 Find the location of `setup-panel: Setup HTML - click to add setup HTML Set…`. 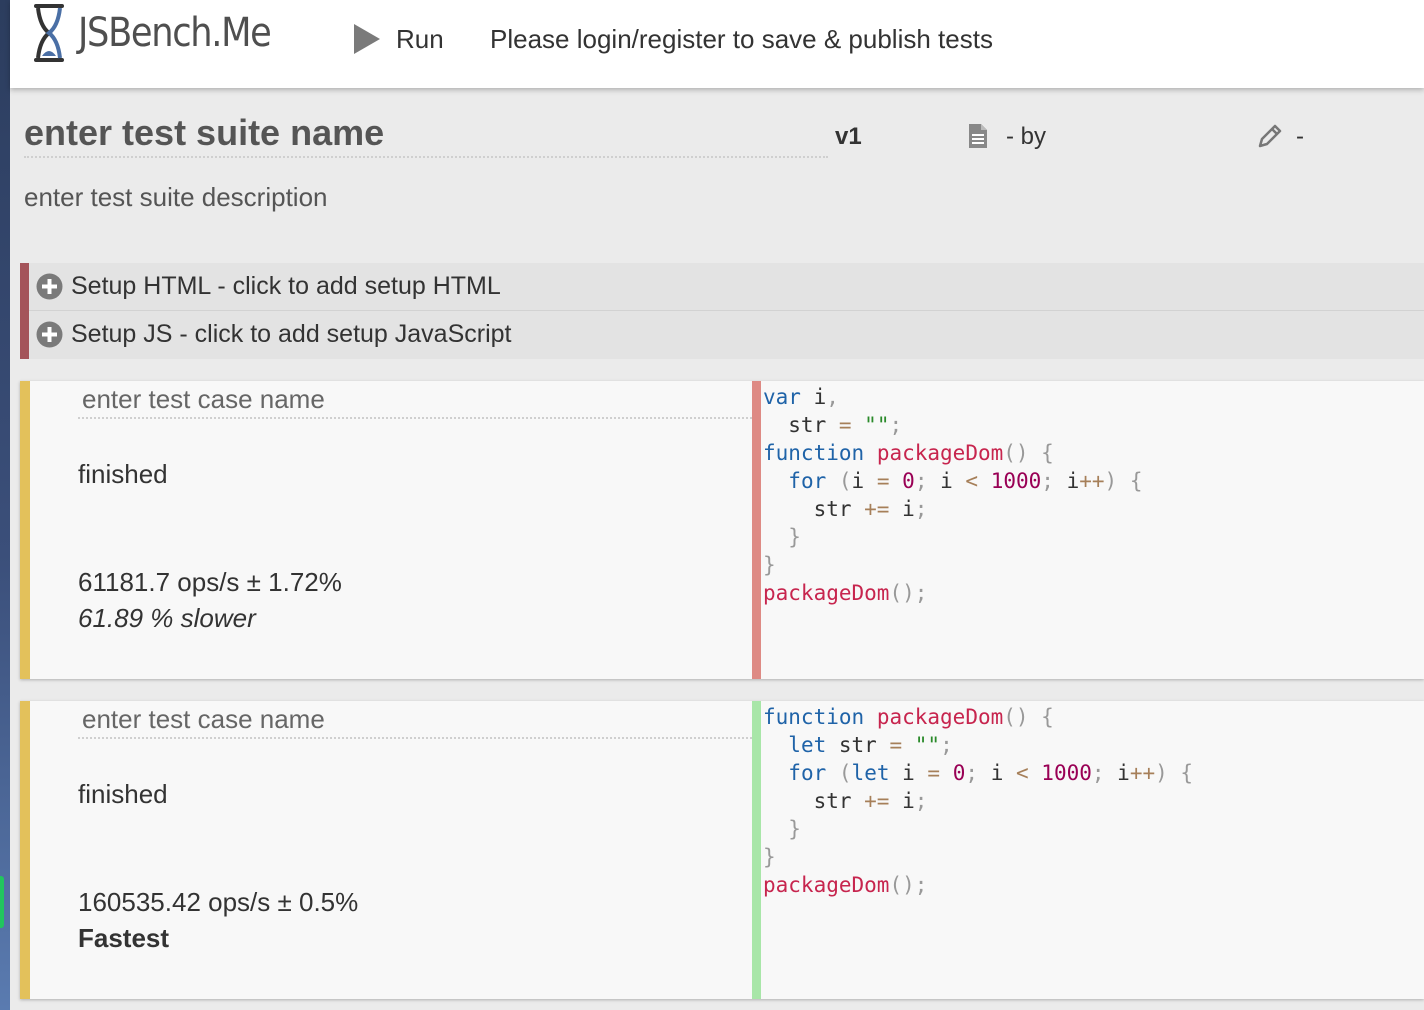

setup-panel: Setup HTML - click to add setup HTML Set… is located at coordinates (722, 311).